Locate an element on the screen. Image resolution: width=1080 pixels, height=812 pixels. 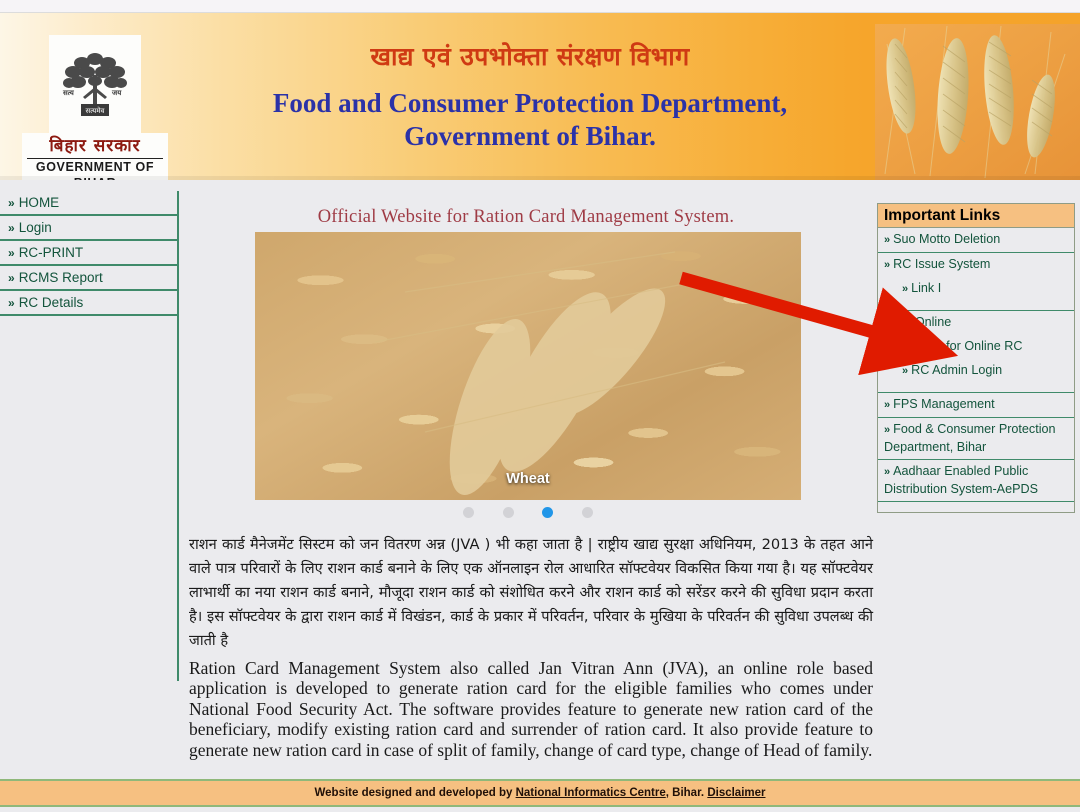
link-label: RC Issue System is located at coordinates (942, 264).